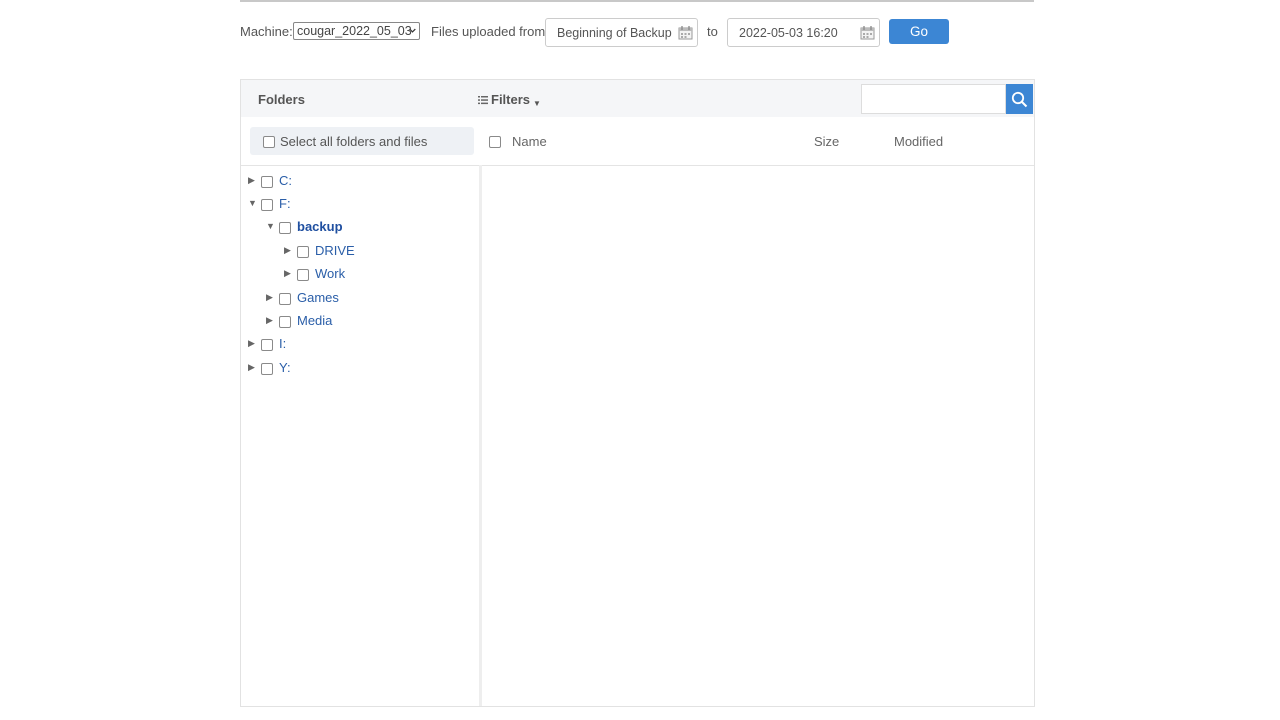 The height and width of the screenshot is (720, 1280). What do you see at coordinates (537, 103) in the screenshot?
I see `caret-down-icon: ▼` at bounding box center [537, 103].